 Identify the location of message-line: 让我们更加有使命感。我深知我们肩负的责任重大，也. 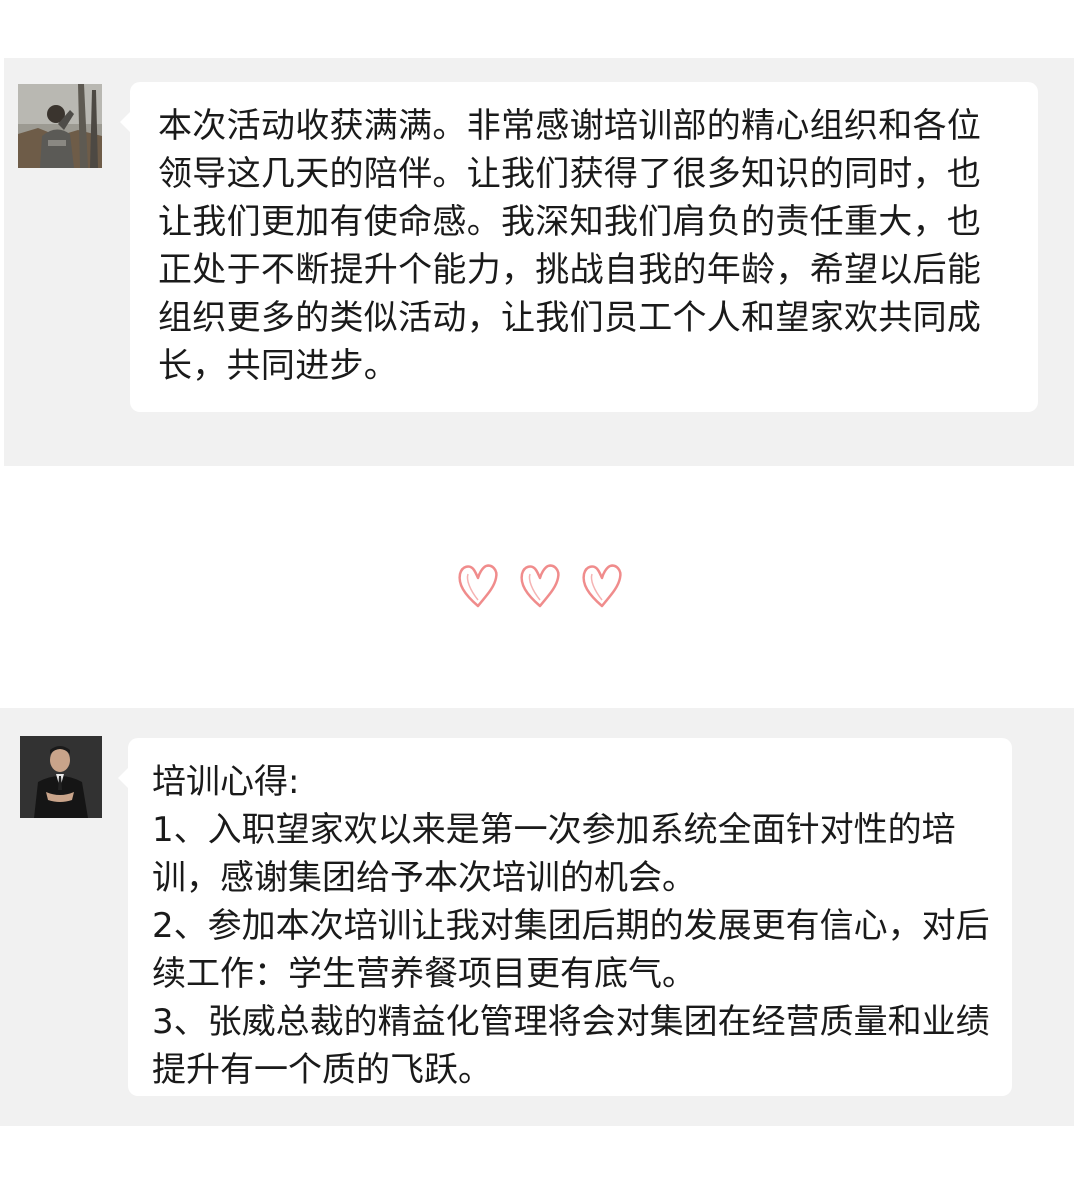
(570, 222).